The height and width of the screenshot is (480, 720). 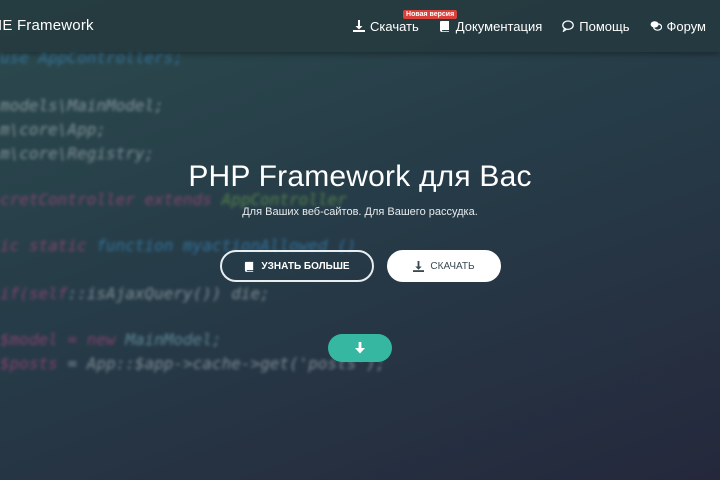 What do you see at coordinates (48, 293) in the screenshot?
I see `code-text: self` at bounding box center [48, 293].